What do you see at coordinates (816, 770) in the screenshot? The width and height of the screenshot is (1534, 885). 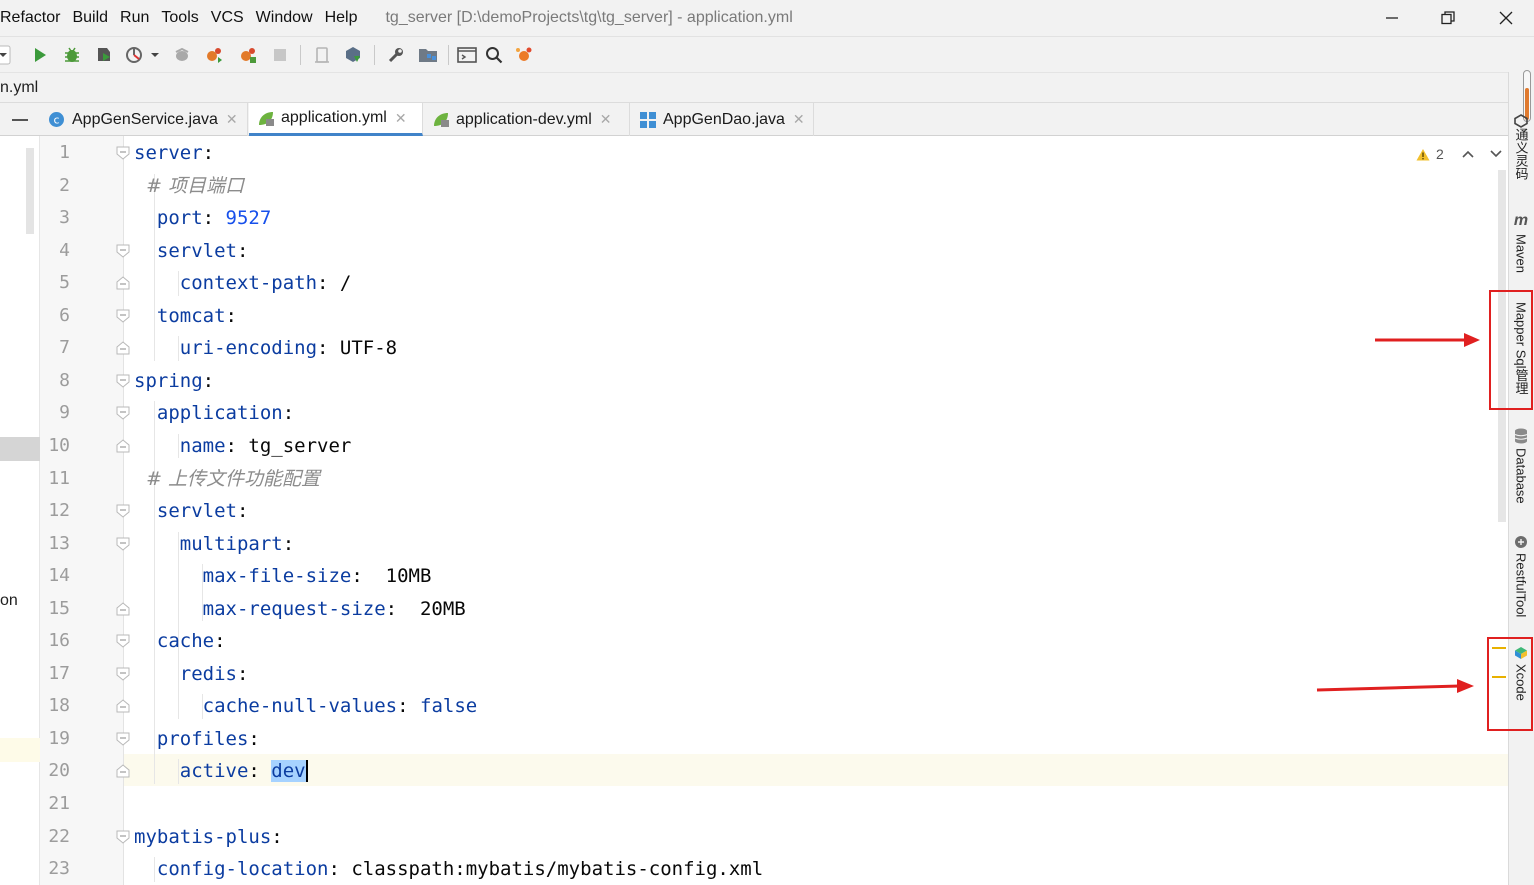 I see `current-line-highlight` at bounding box center [816, 770].